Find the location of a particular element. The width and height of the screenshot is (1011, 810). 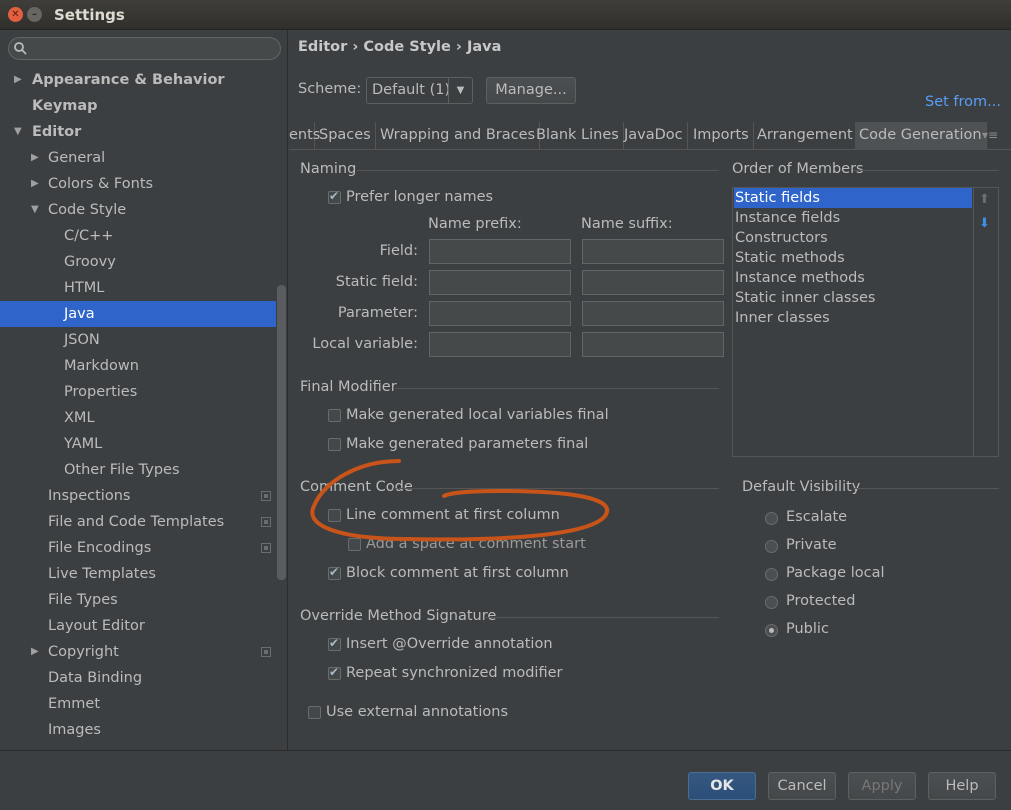

member-inner-classes: Inner classes is located at coordinates (853, 318).